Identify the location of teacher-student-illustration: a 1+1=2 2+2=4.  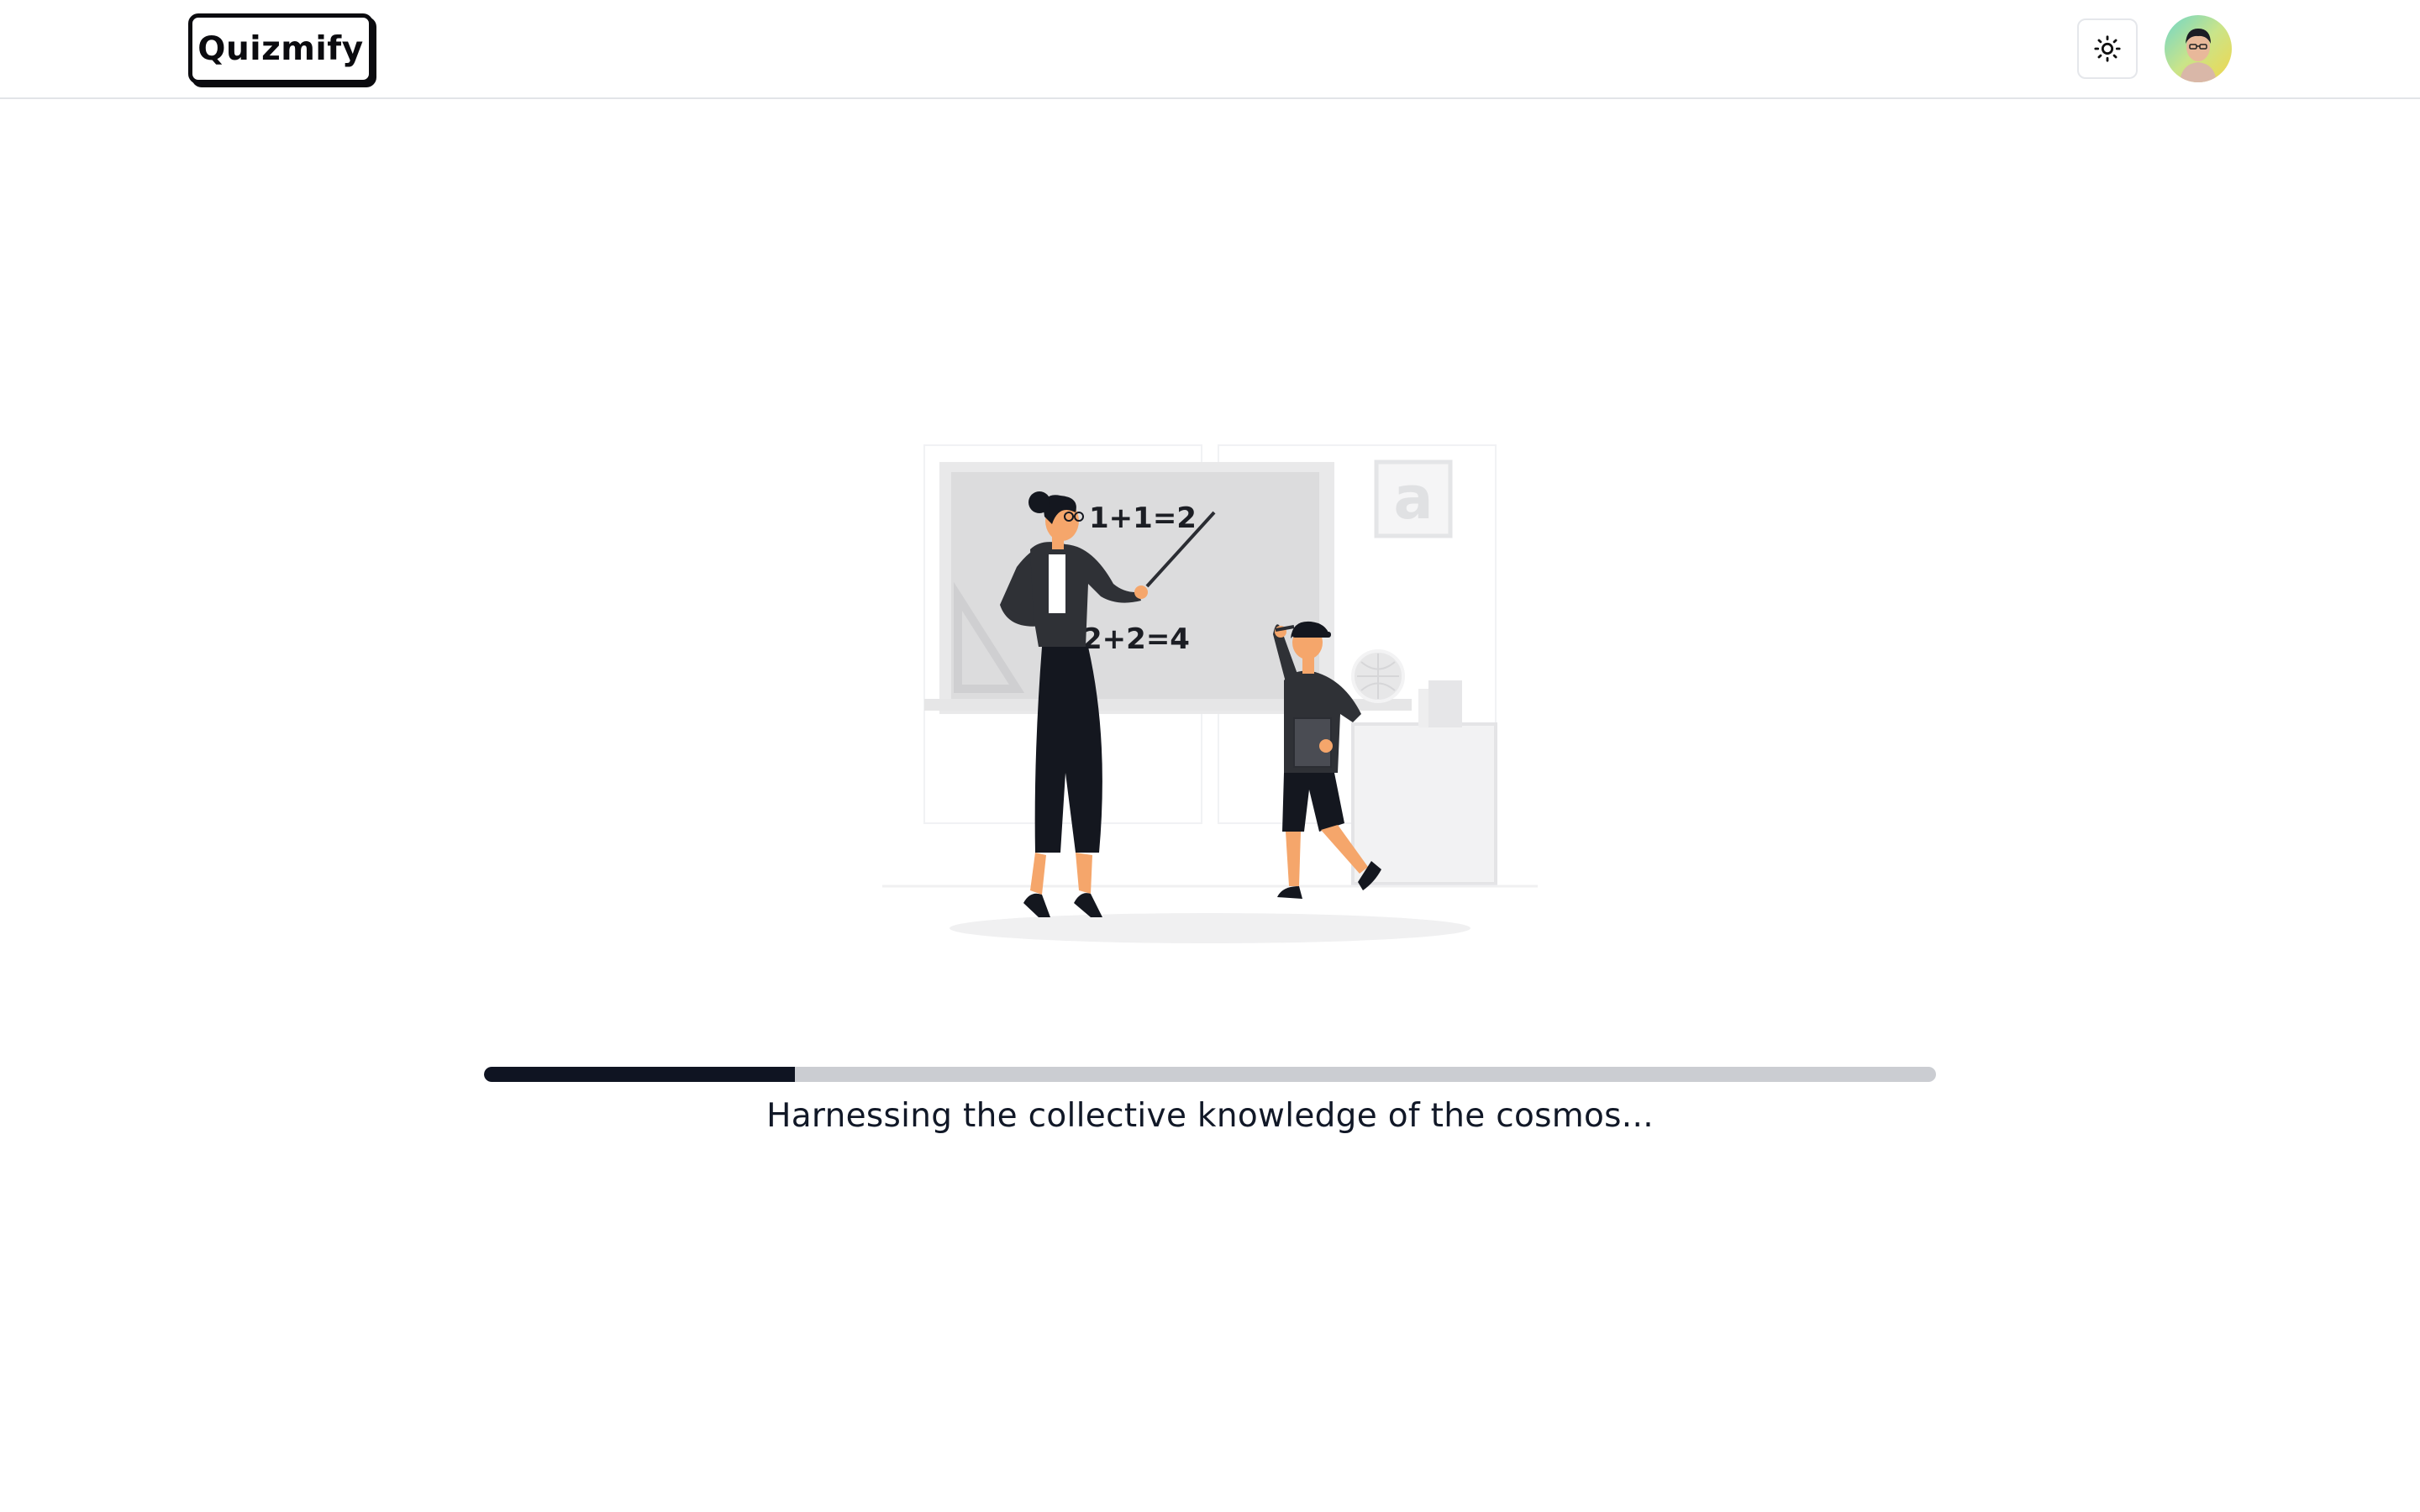
(1210, 697).